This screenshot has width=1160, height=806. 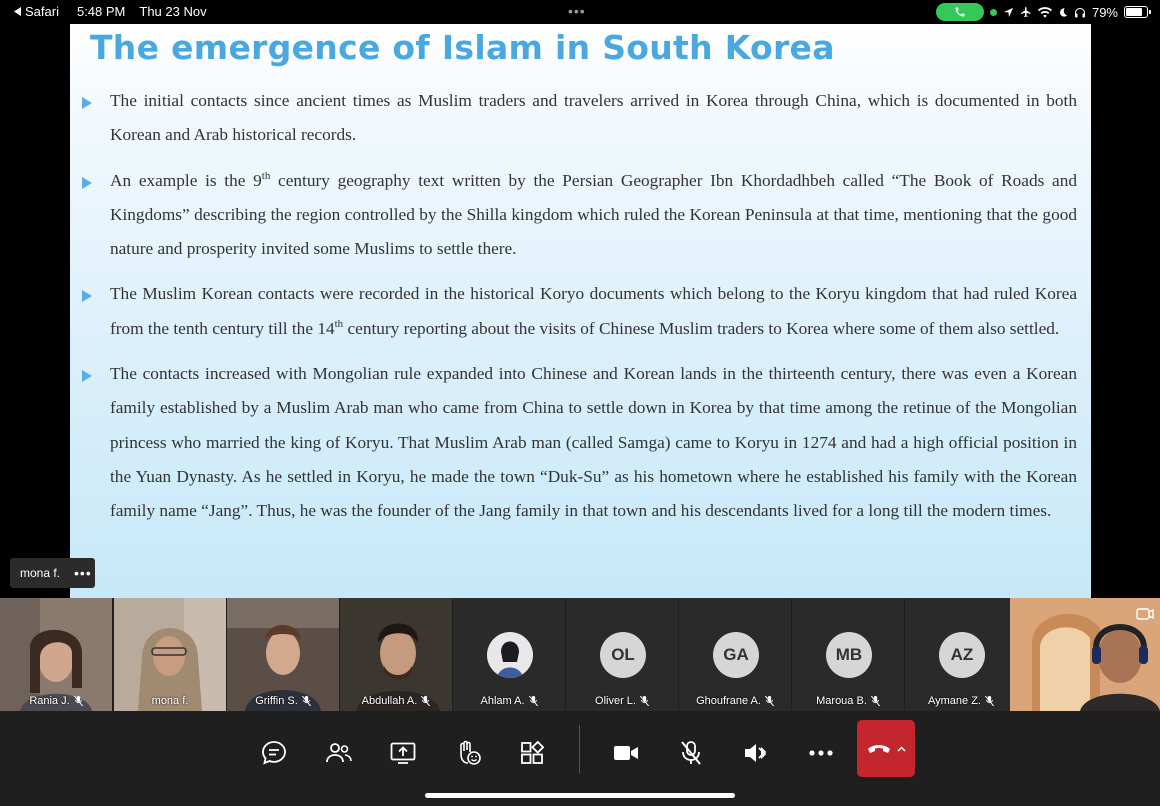 I want to click on participant-tile: MB Maroua B., so click(x=848, y=654).